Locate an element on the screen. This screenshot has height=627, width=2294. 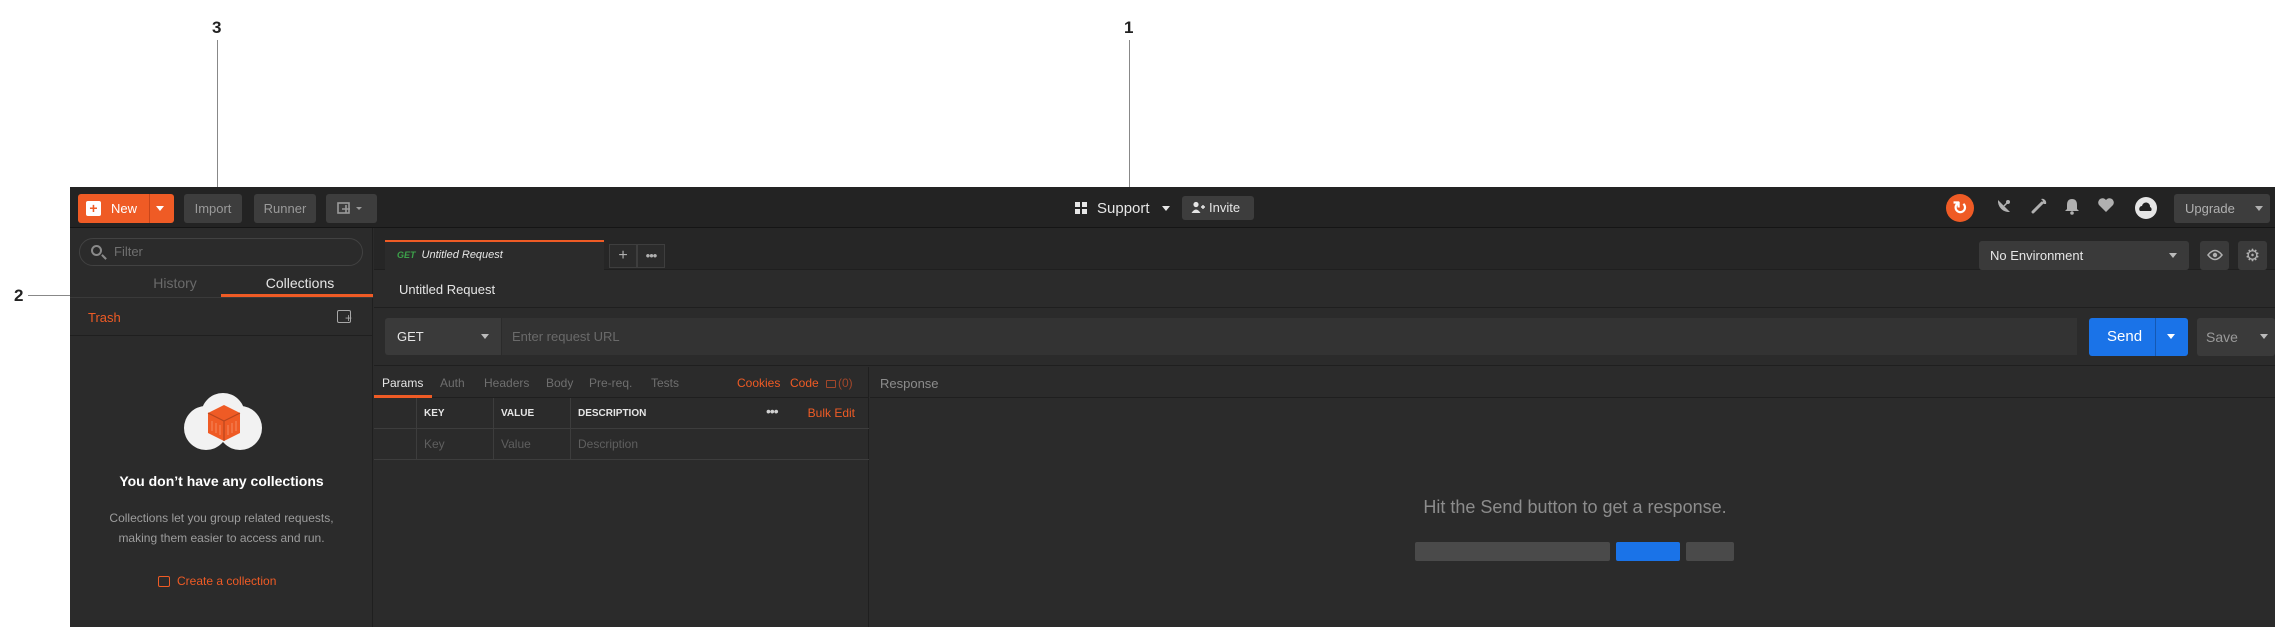
callout-2: 2 is located at coordinates (19, 295).